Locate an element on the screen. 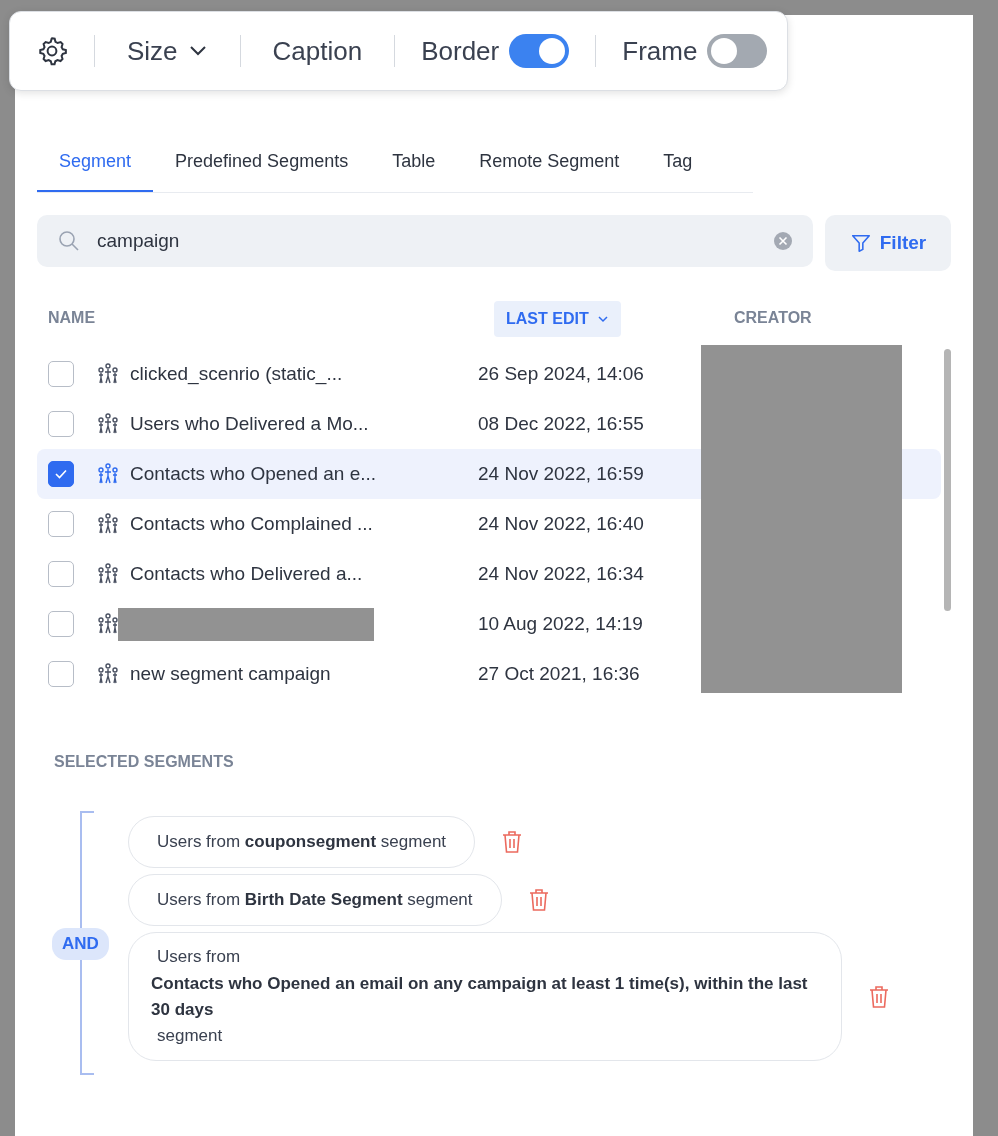 Image resolution: width=998 pixels, height=1136 pixels. caption-button: Caption is located at coordinates (317, 51).